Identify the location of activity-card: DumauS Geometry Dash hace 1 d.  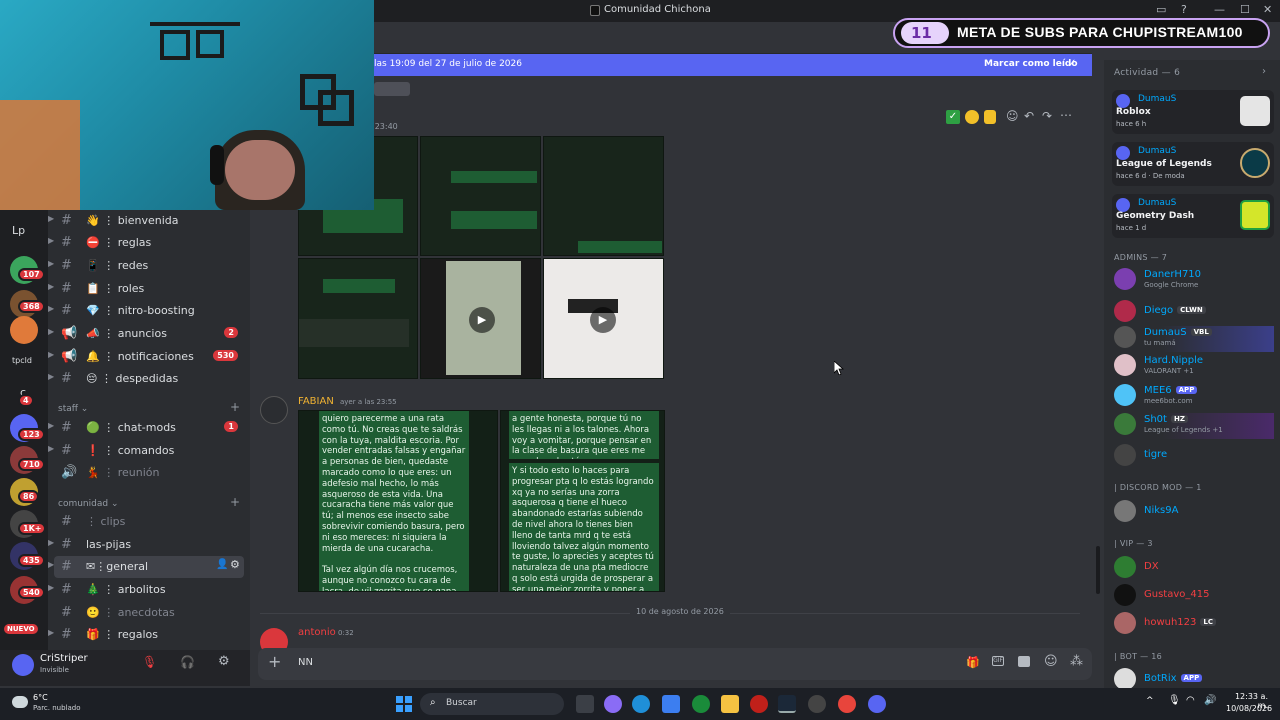
(1193, 216).